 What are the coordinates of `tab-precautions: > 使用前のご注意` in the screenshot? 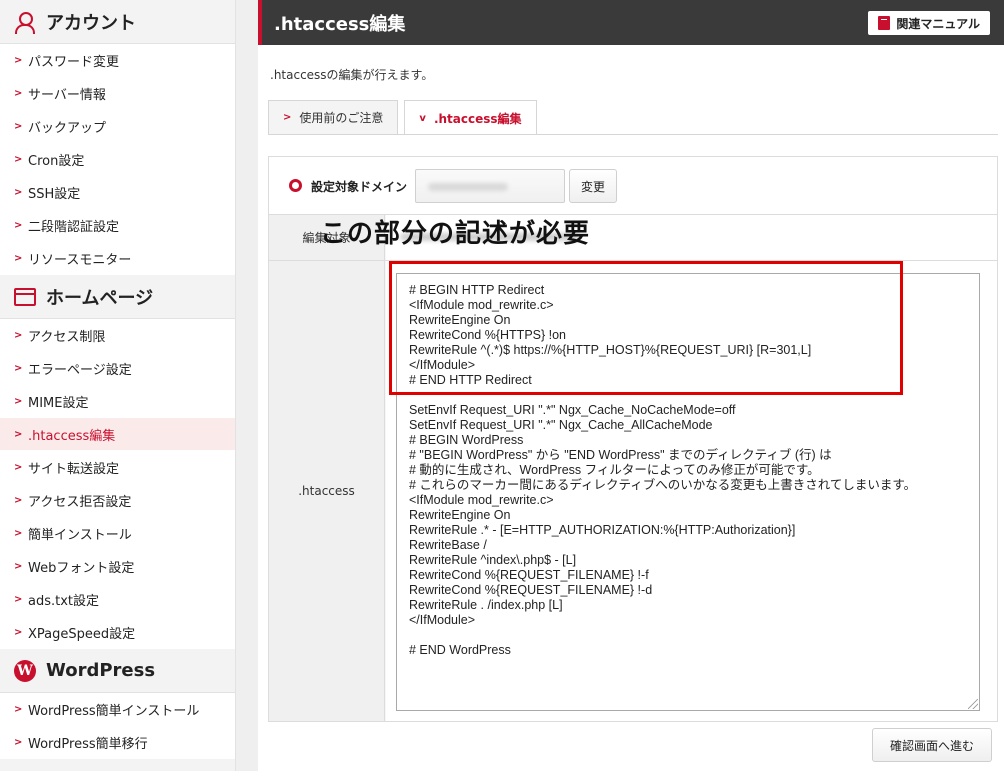 It's located at (333, 117).